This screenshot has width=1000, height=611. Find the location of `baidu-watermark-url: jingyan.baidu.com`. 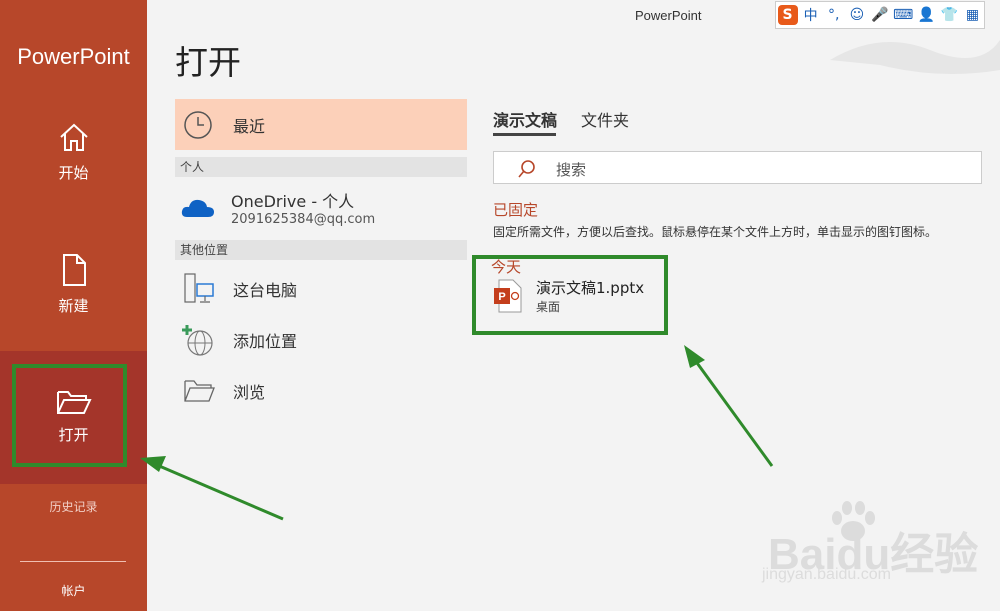

baidu-watermark-url: jingyan.baidu.com is located at coordinates (826, 574).